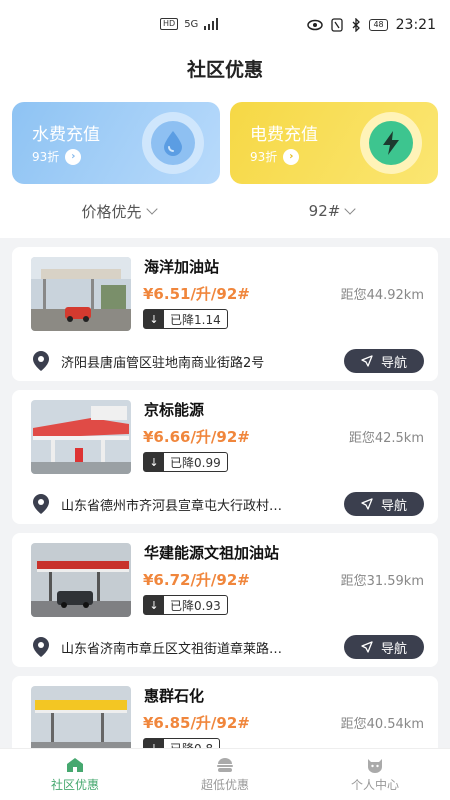 The width and height of the screenshot is (450, 800). Describe the element at coordinates (173, 143) in the screenshot. I see `water-drop-icon` at that location.